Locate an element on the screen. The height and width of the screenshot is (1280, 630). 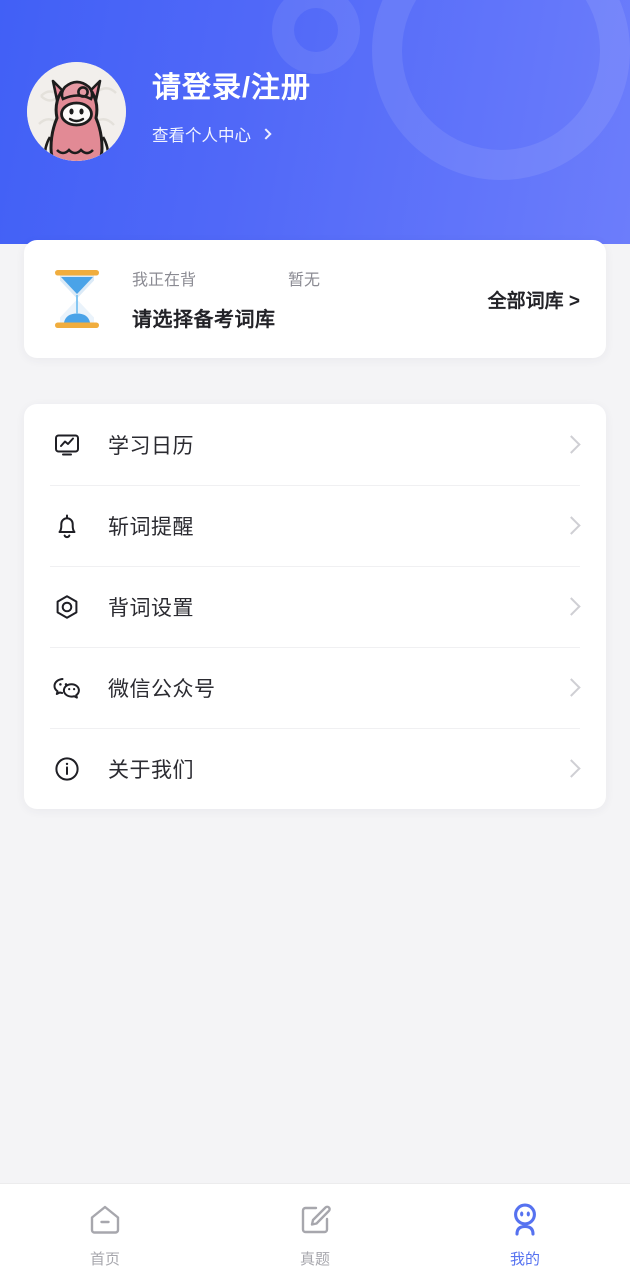
menu-item-label: 背词设置 is located at coordinates (151, 608).